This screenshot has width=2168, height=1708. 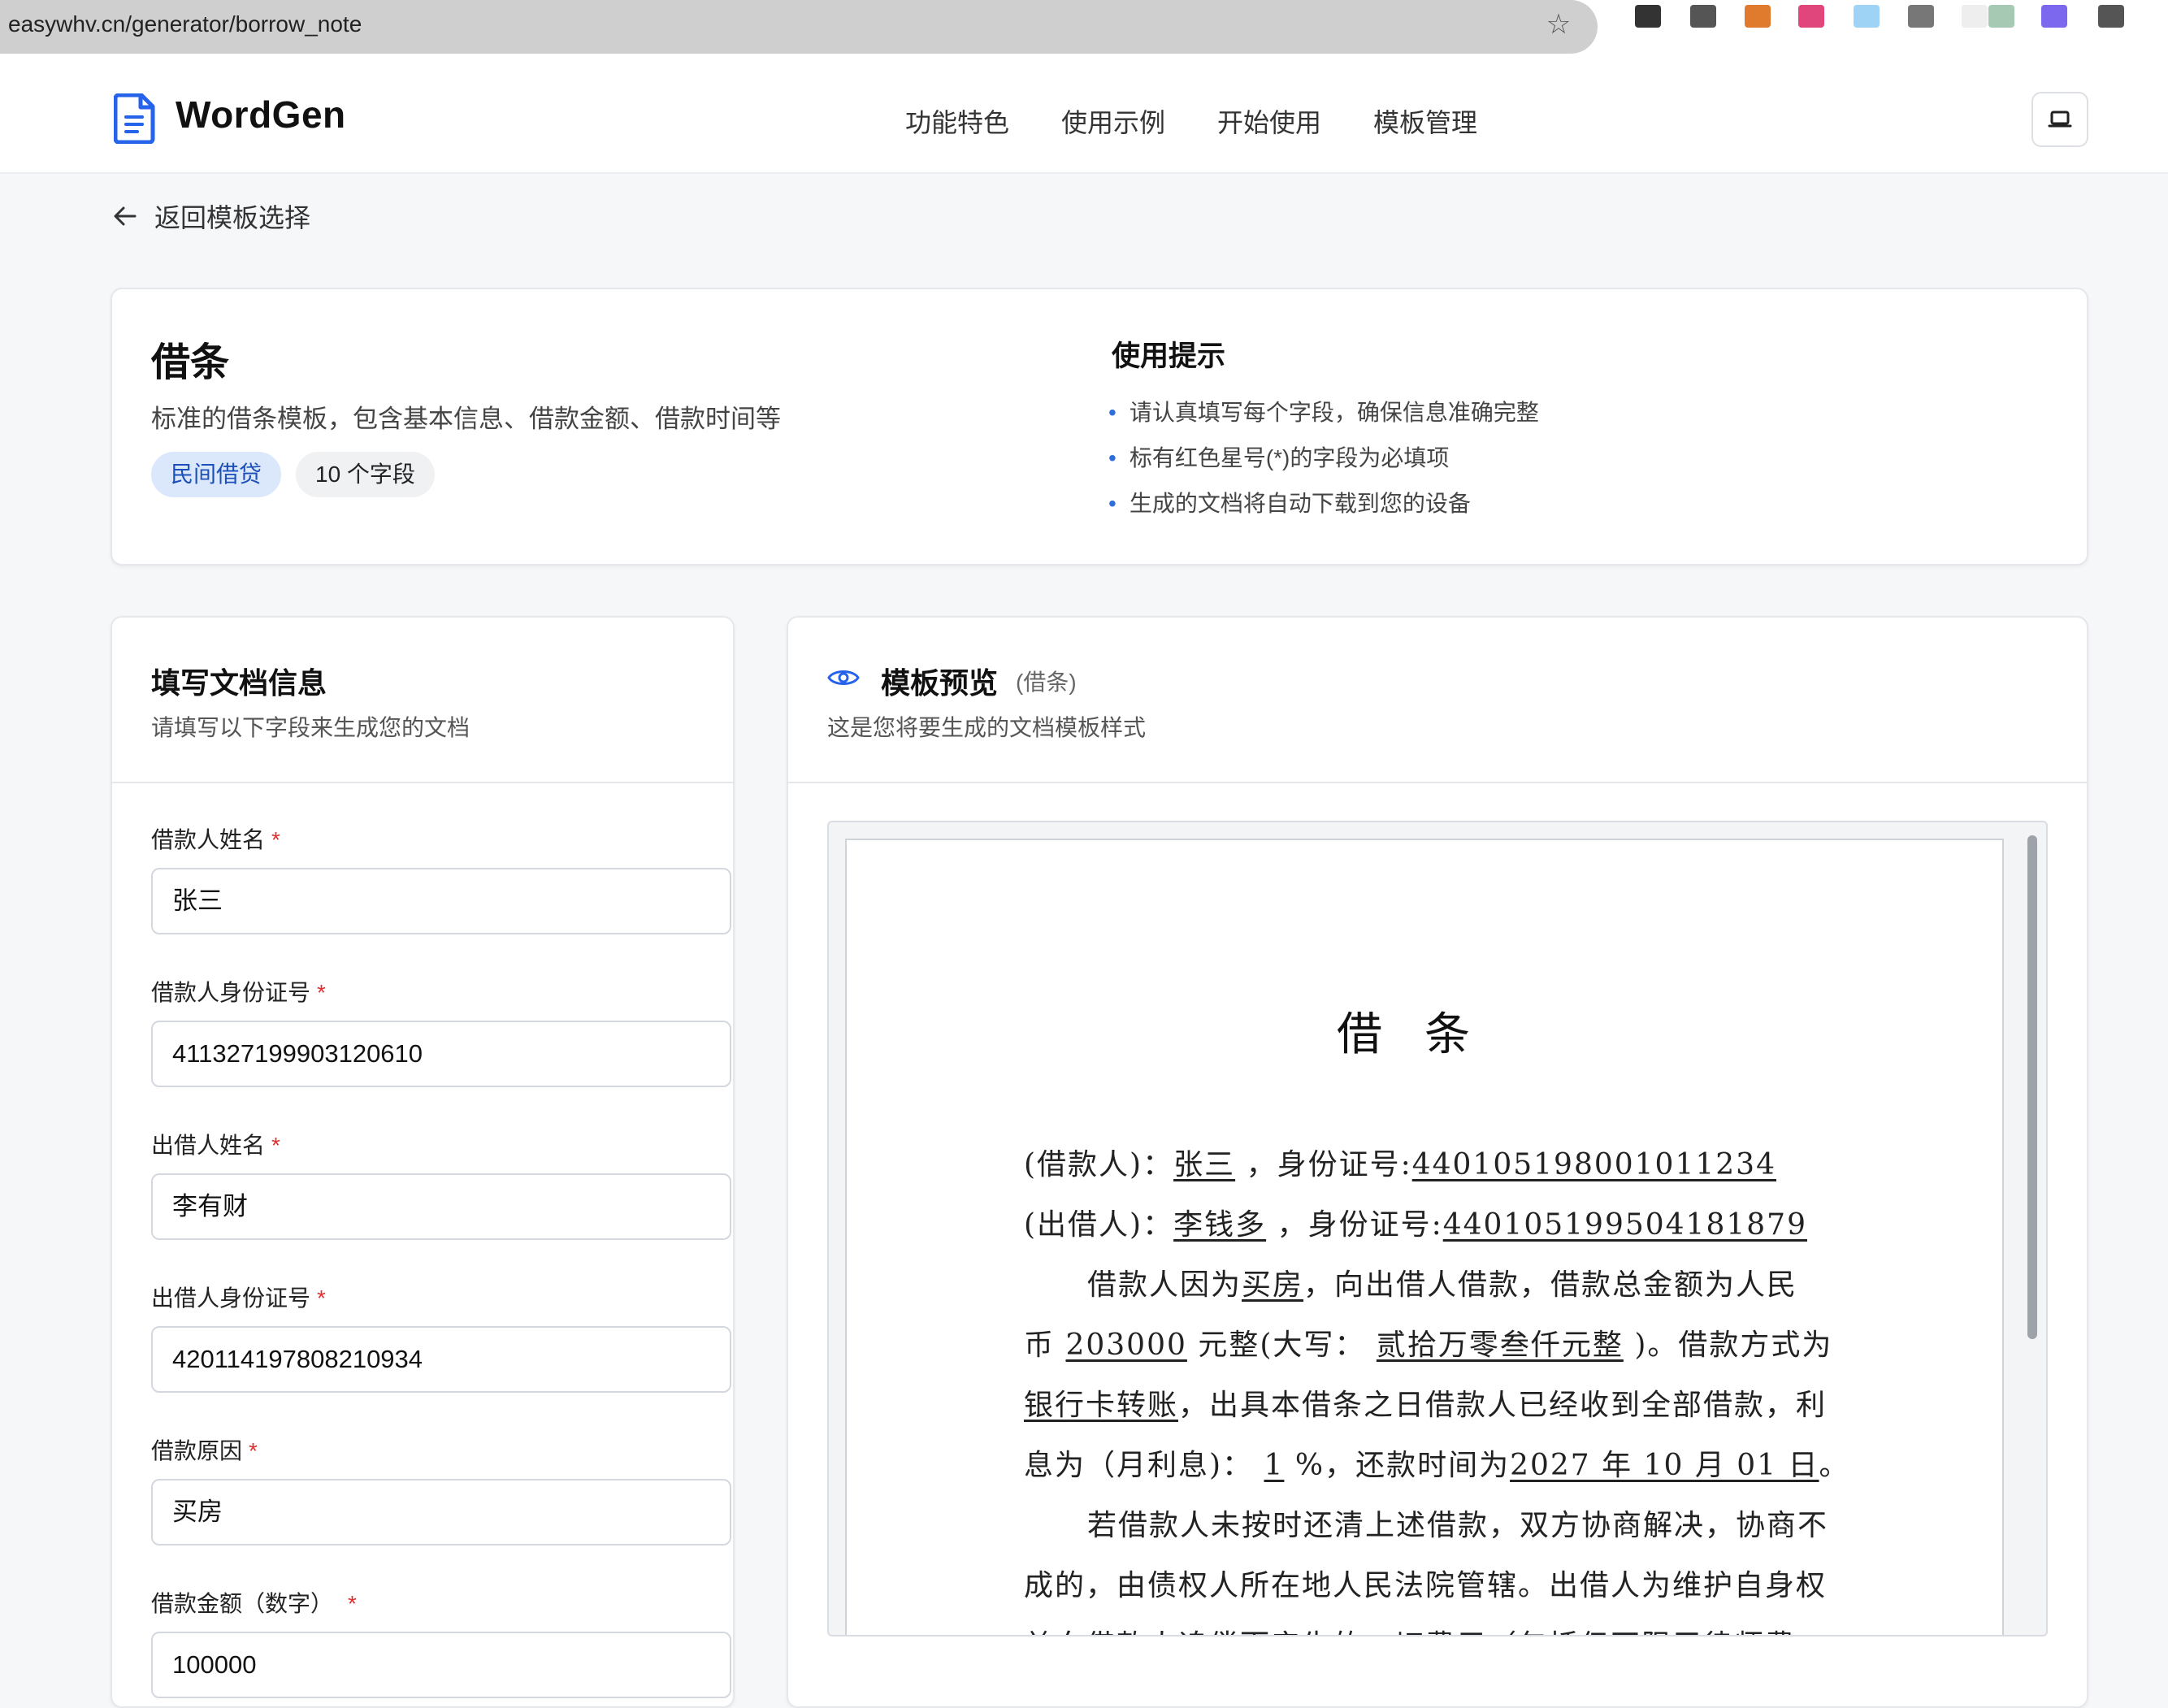 I want to click on loan-reason-input: 买房, so click(x=441, y=1512).